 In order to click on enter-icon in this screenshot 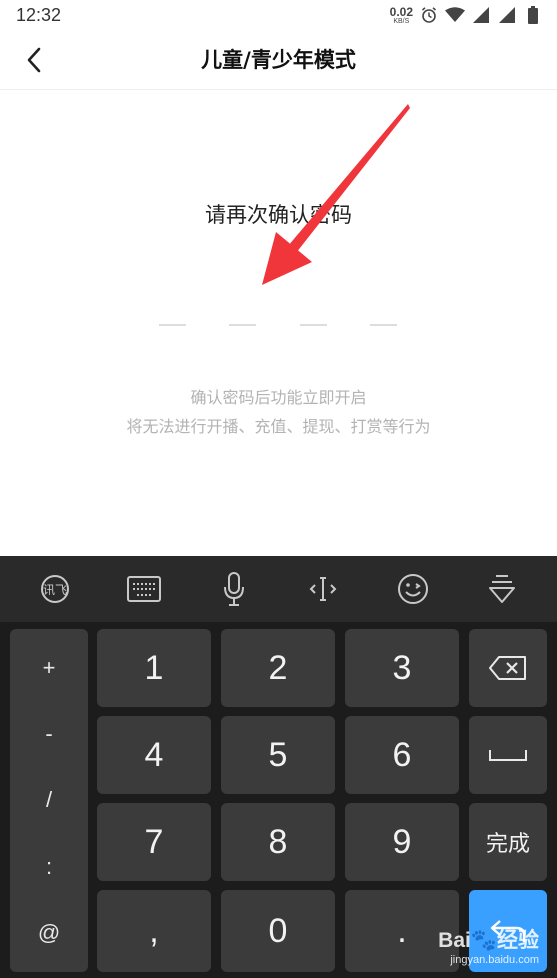, I will do `click(508, 931)`.